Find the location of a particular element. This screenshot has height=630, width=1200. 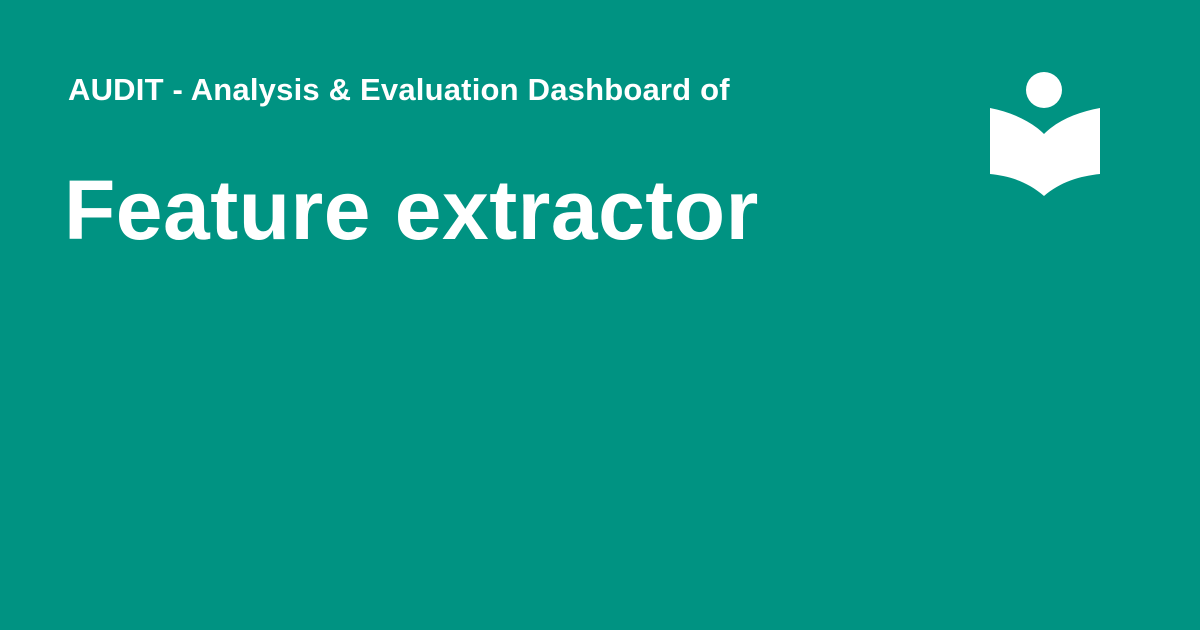

reader-head-shape is located at coordinates (1044, 90).